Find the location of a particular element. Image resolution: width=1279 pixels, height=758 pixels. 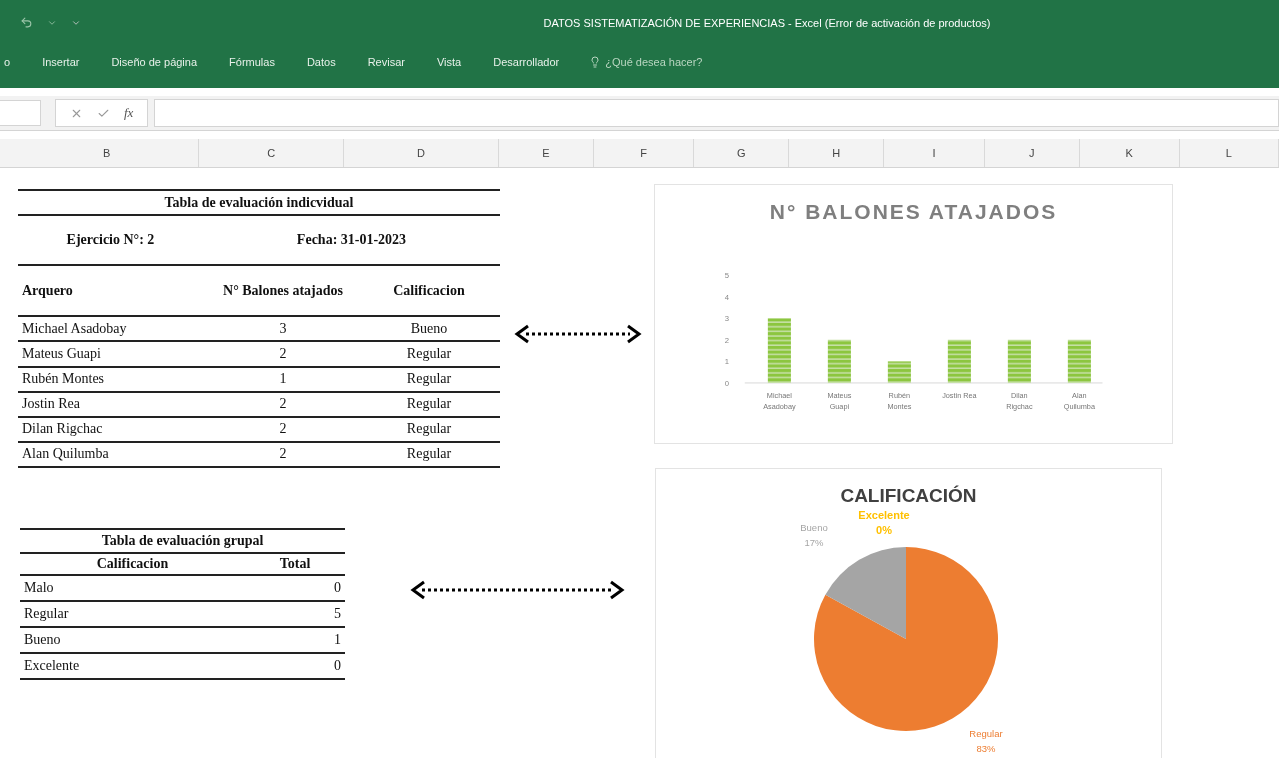

column-header: K is located at coordinates (1129, 153).